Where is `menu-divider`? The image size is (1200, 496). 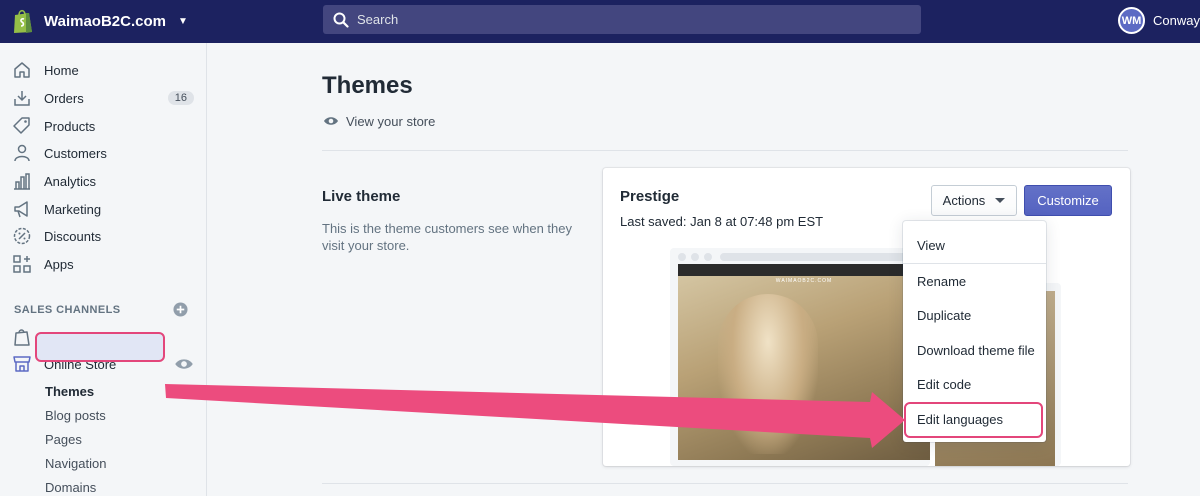
menu-divider is located at coordinates (974, 263).